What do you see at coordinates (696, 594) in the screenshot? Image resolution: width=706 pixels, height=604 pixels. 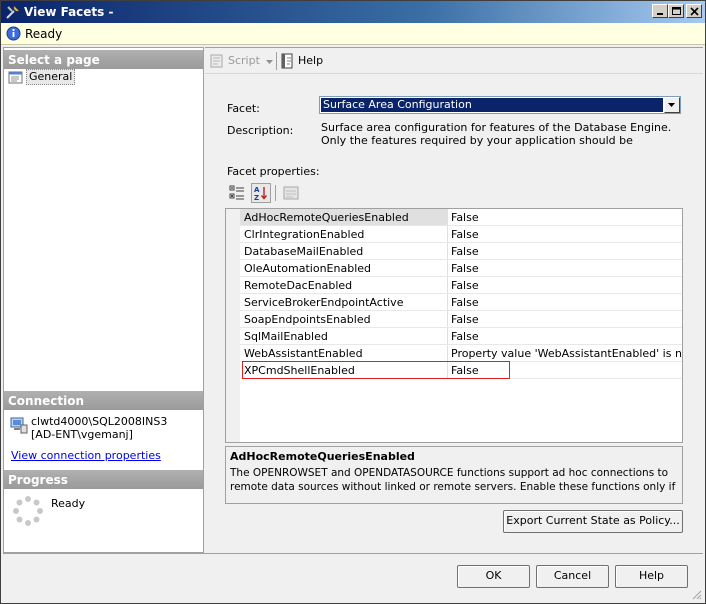 I see `resize-grip-icon` at bounding box center [696, 594].